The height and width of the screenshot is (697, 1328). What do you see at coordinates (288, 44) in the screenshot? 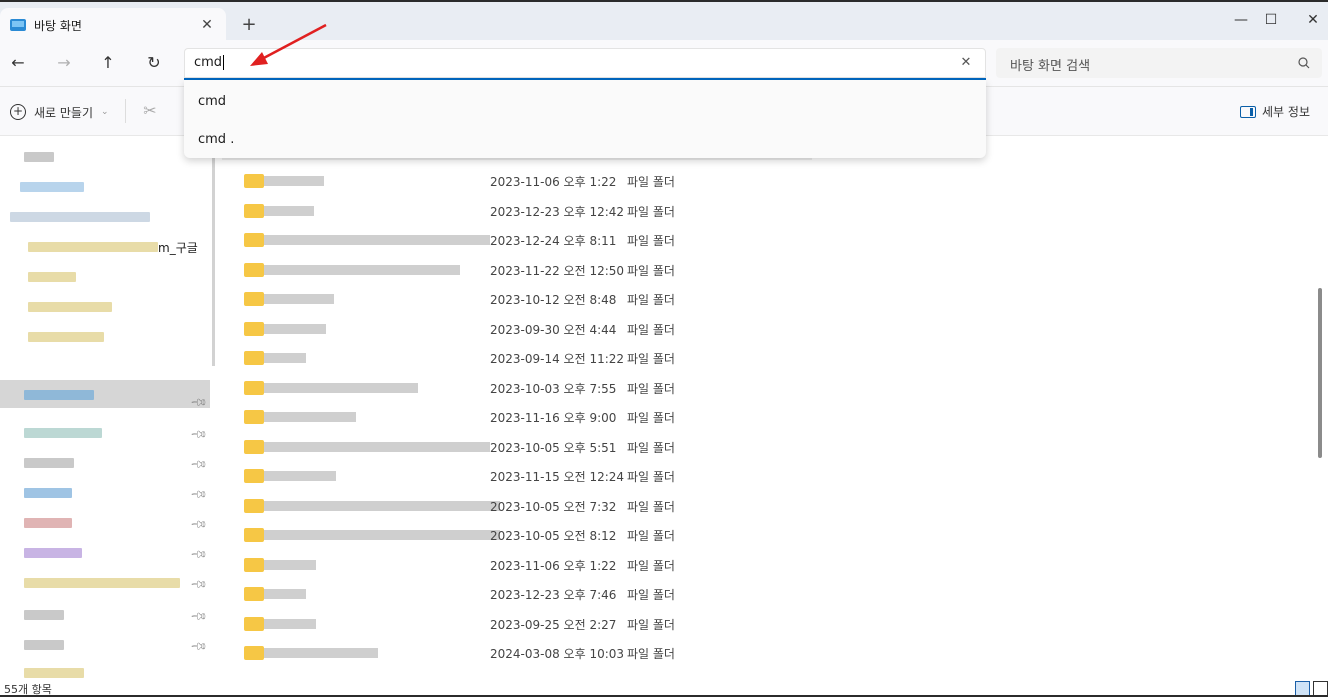
I see `annotation-arrow` at bounding box center [288, 44].